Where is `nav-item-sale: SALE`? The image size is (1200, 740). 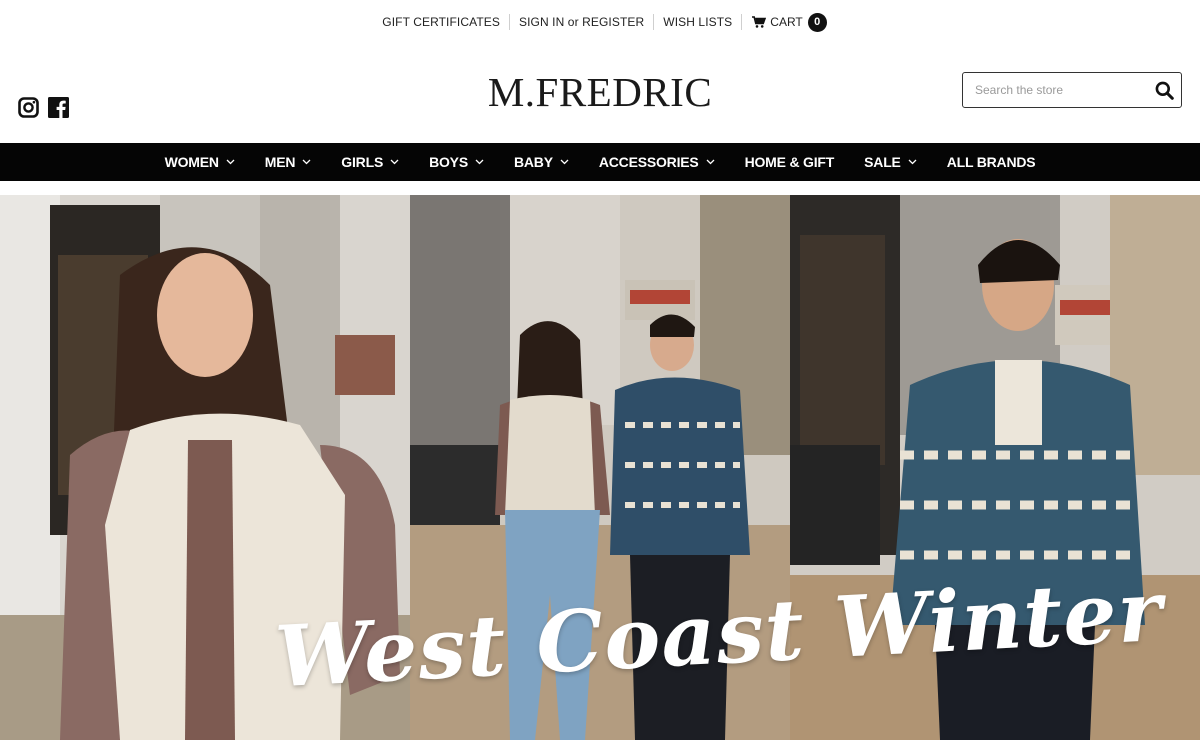 nav-item-sale: SALE is located at coordinates (890, 162).